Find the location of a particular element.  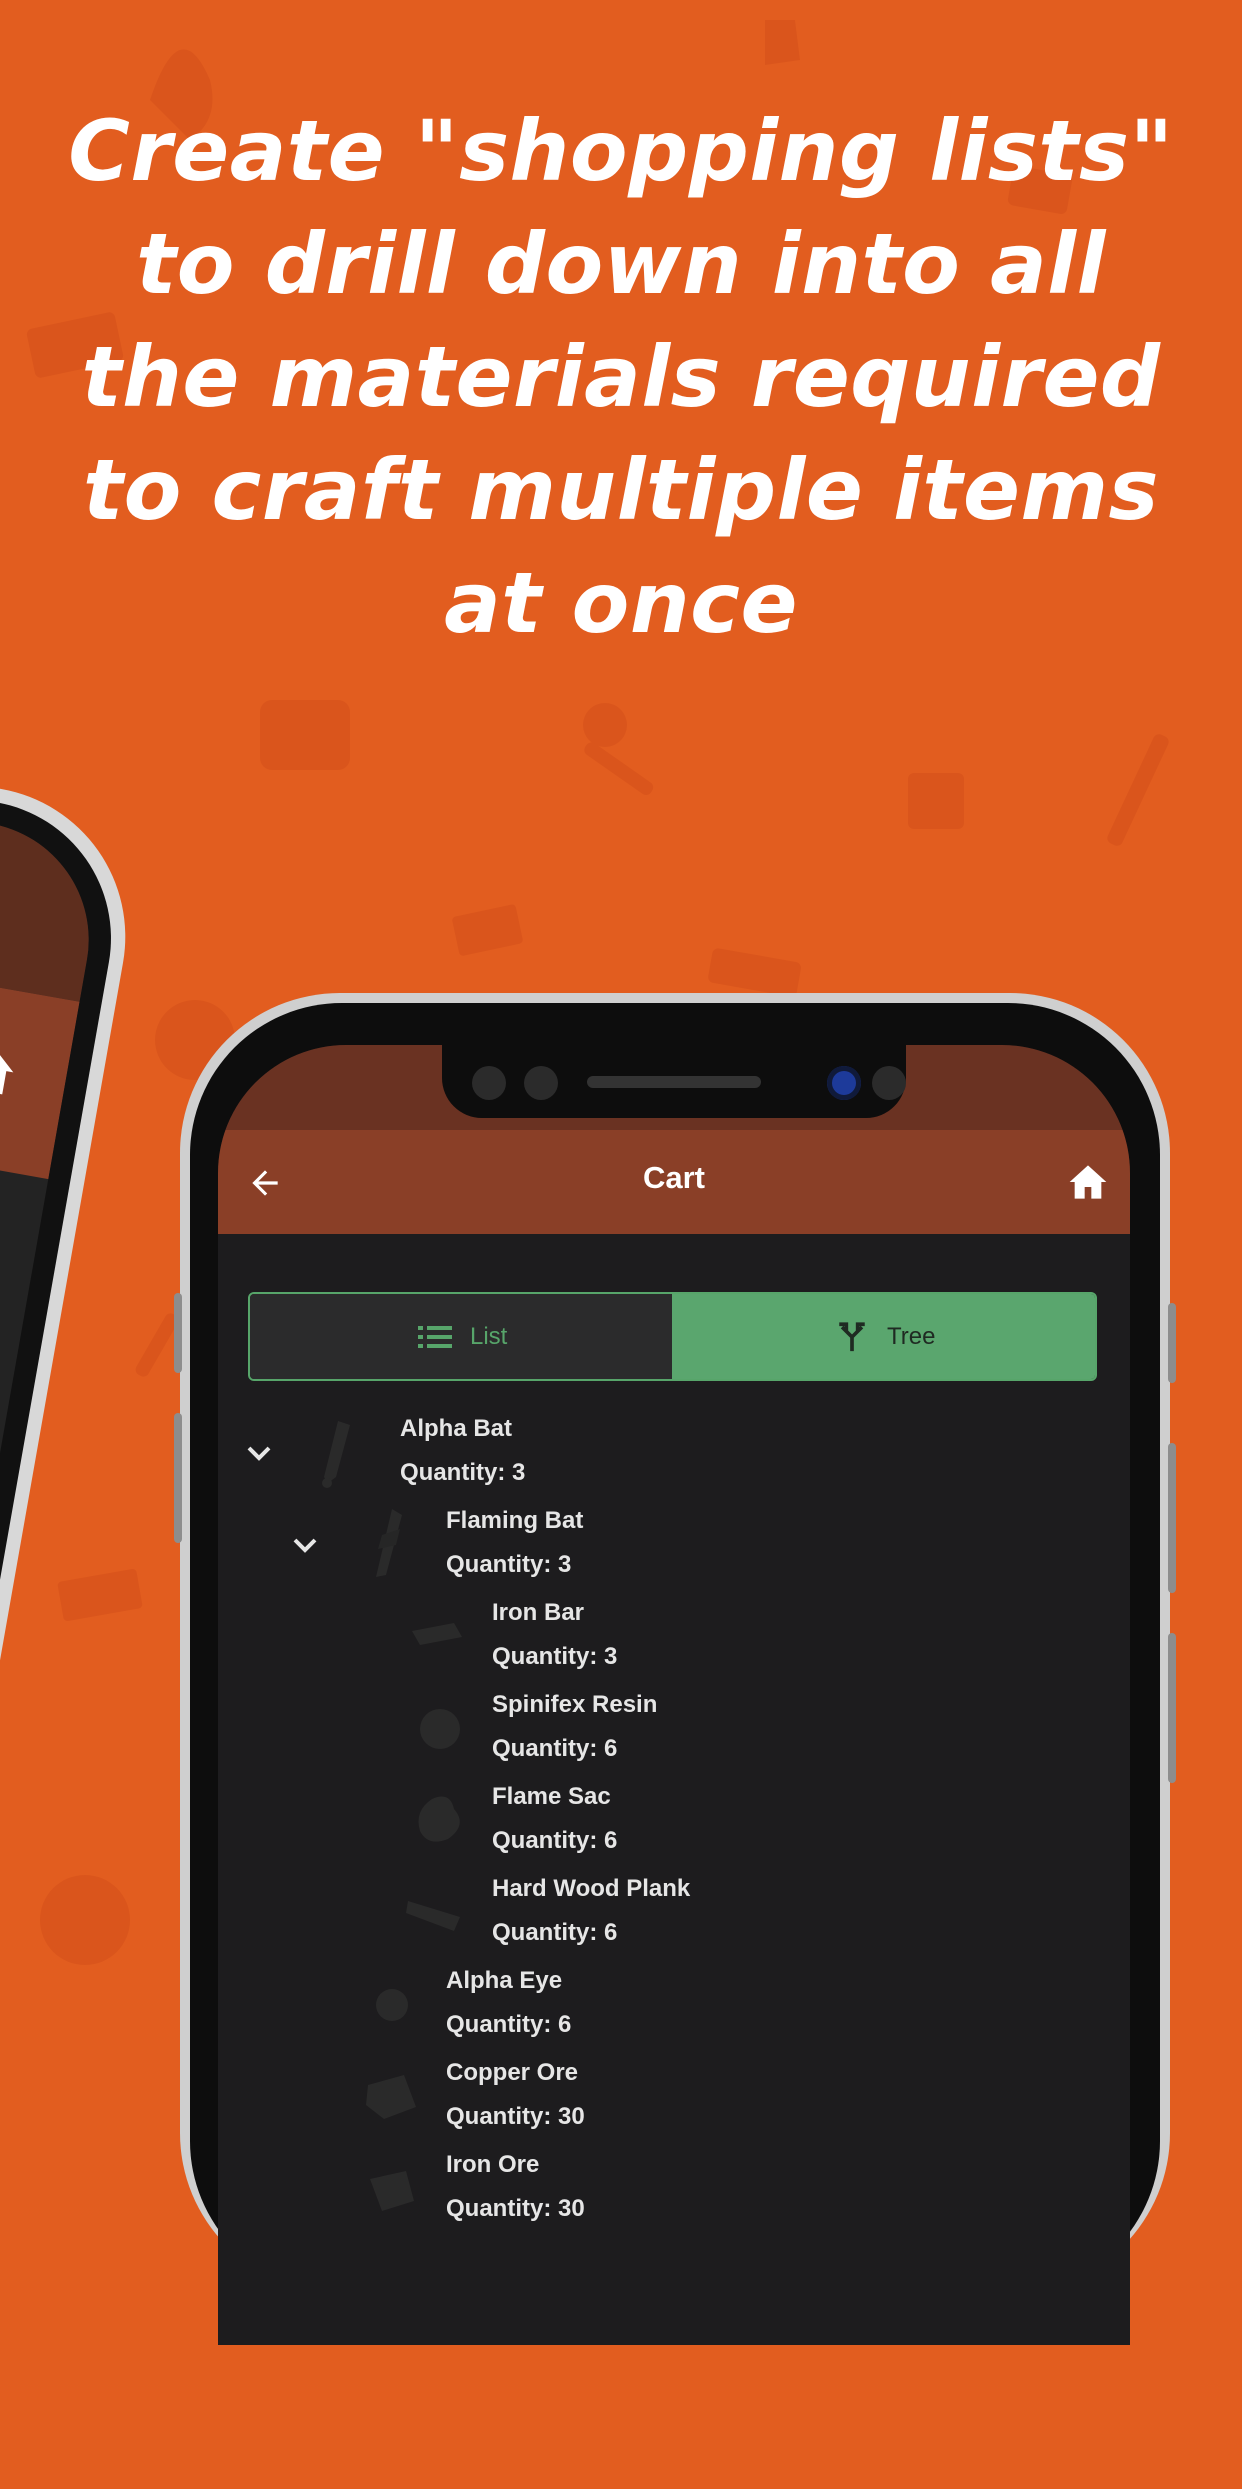

app-bar: Cart is located at coordinates (674, 1182).